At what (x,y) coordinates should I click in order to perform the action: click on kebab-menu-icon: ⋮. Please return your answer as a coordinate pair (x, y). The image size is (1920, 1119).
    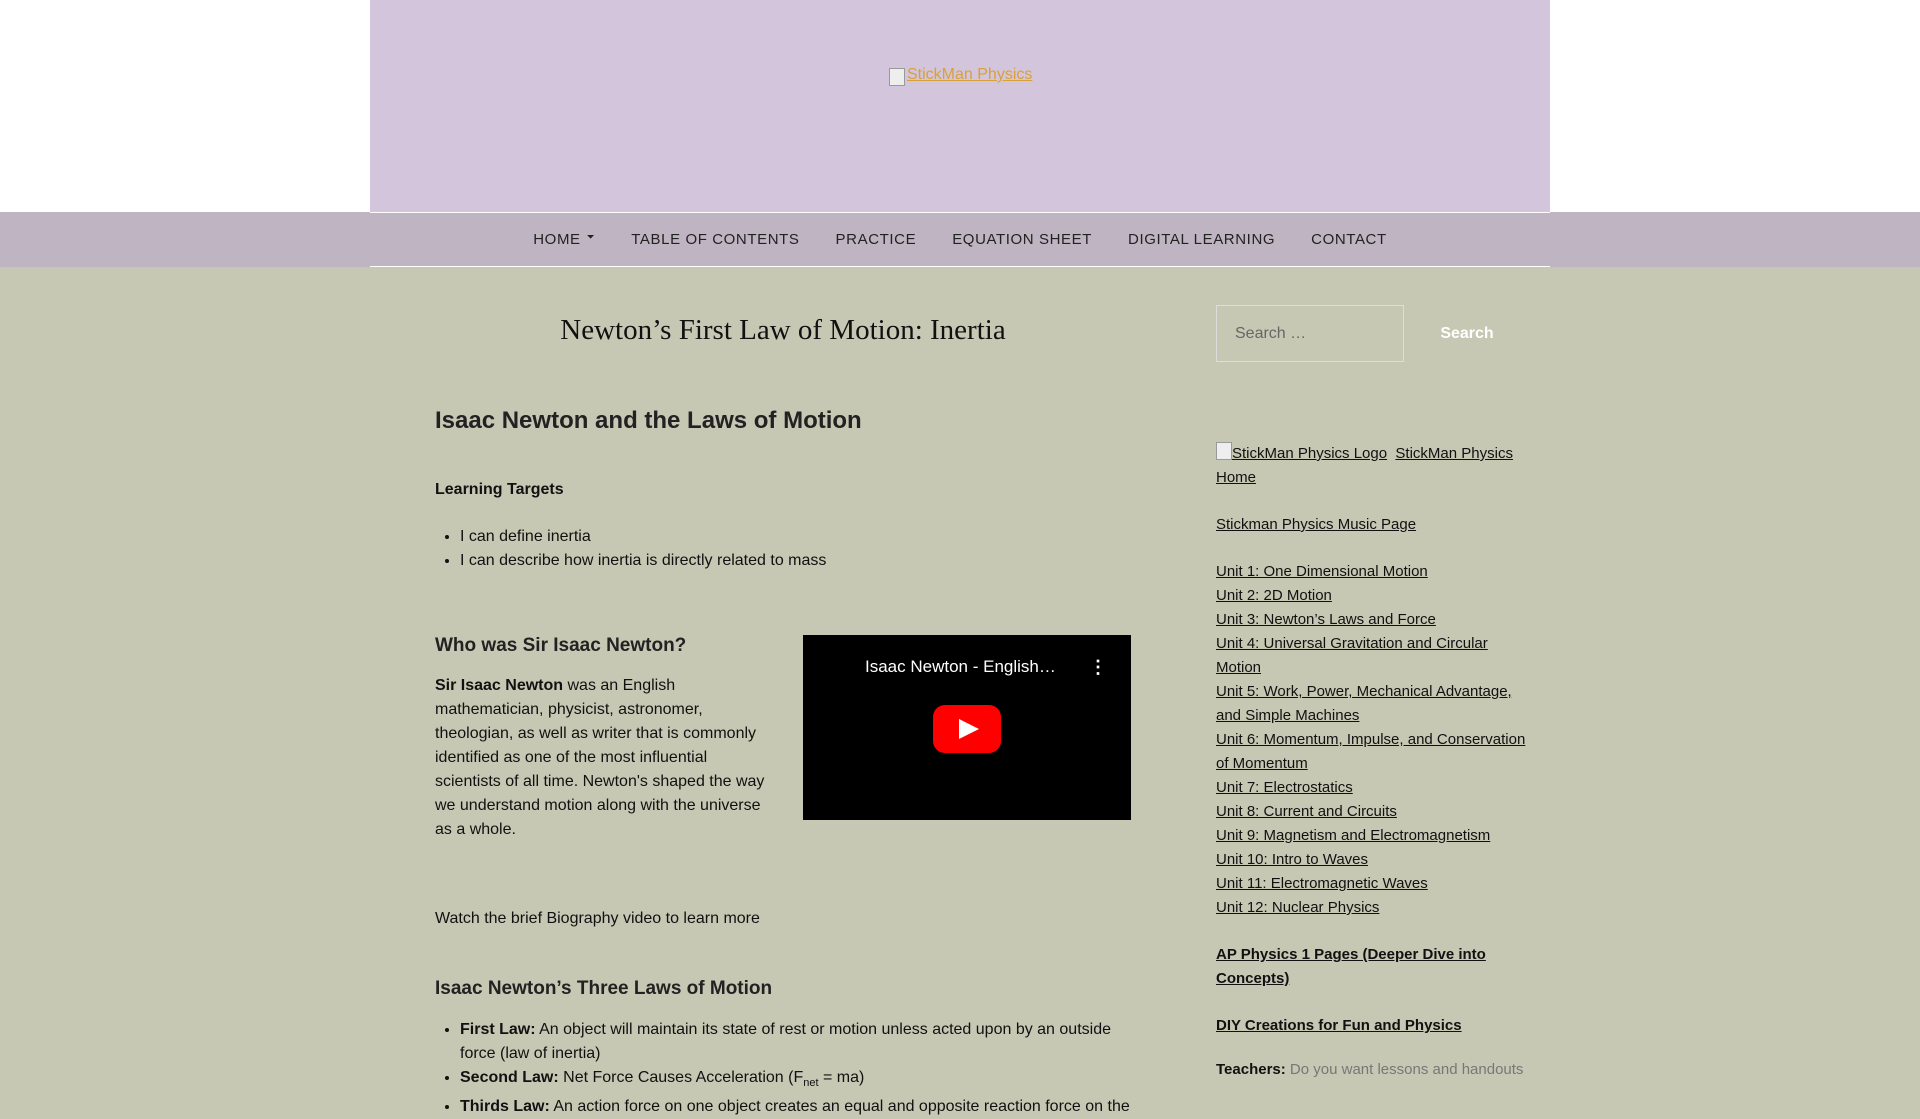
    Looking at the image, I should click on (1098, 667).